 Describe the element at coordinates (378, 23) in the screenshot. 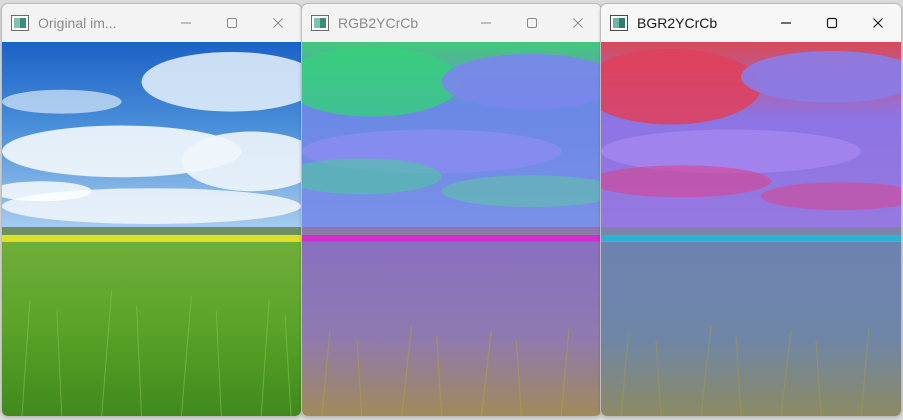

I see `window-title: RGB2YCrCb` at that location.